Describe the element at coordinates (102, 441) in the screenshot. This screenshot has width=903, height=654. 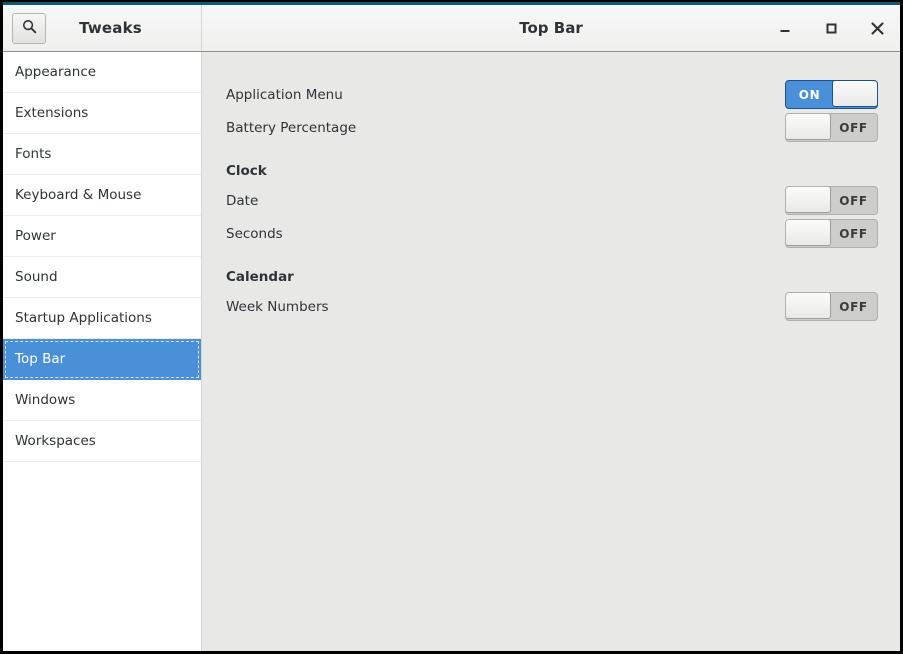
I see `sidebar-item-workspaces: Workspaces` at that location.